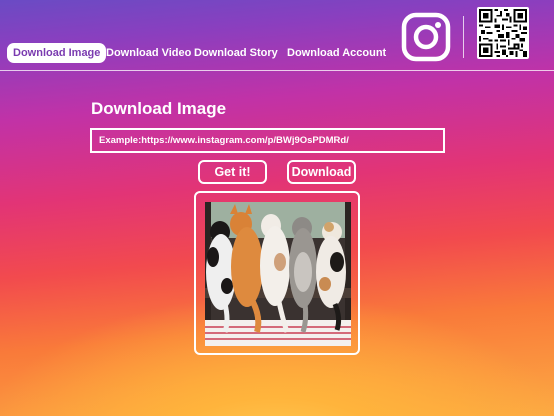  Describe the element at coordinates (232, 172) in the screenshot. I see `get-it-button: Get it!` at that location.